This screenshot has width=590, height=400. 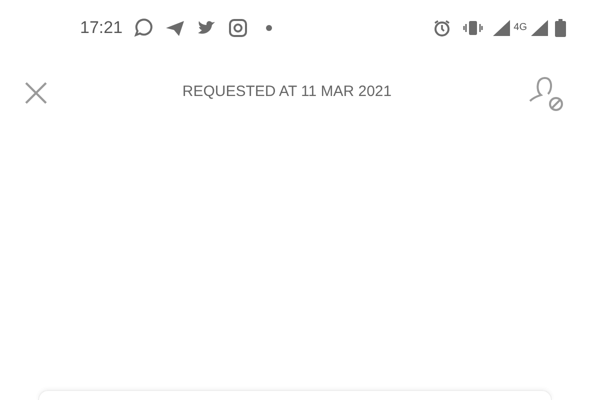 What do you see at coordinates (441, 27) in the screenshot?
I see `alarm-clock-icon` at bounding box center [441, 27].